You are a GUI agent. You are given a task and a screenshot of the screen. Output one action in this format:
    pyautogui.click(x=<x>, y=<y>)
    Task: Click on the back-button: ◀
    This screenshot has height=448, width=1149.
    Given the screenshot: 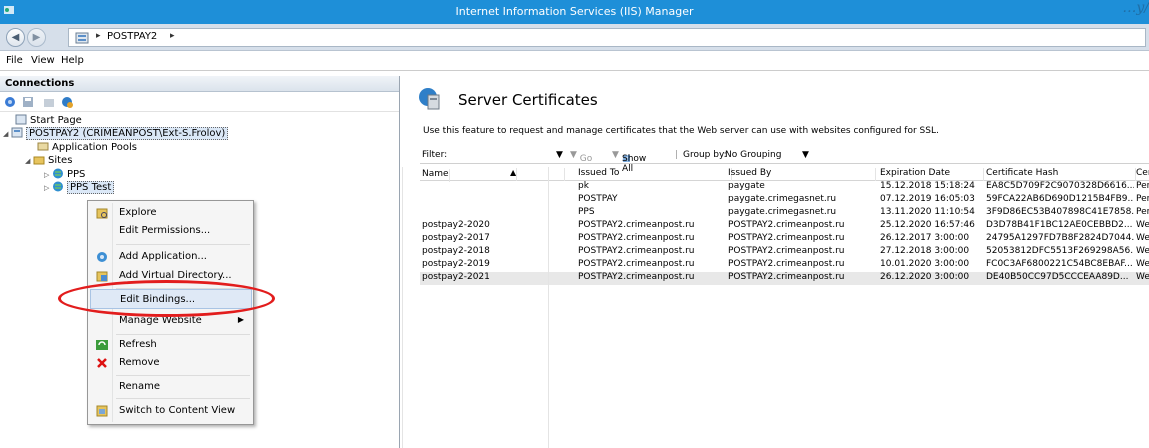 What is the action you would take?
    pyautogui.click(x=15, y=37)
    